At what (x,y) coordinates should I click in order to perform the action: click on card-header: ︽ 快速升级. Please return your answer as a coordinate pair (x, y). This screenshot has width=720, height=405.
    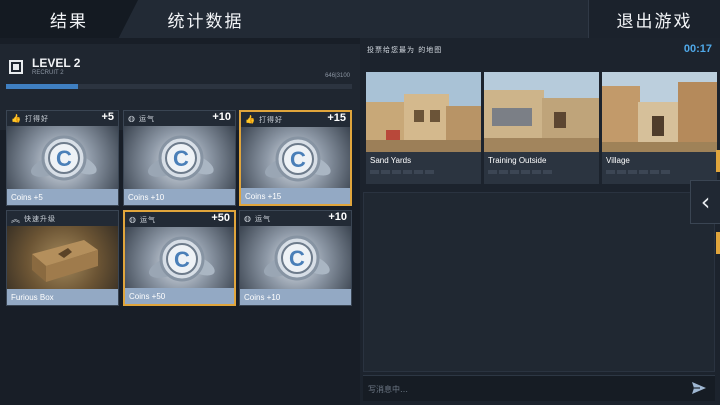
    Looking at the image, I should click on (62, 218).